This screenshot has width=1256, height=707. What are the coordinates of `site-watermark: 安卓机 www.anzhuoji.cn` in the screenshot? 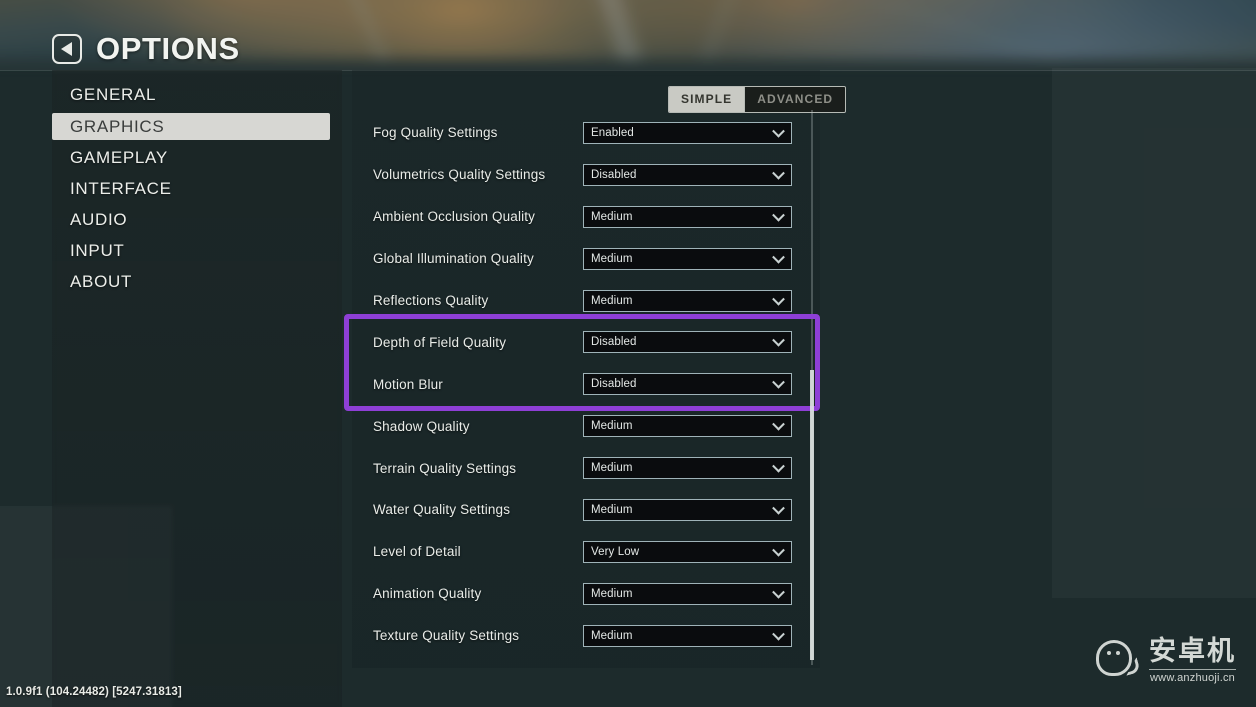 It's located at (1166, 660).